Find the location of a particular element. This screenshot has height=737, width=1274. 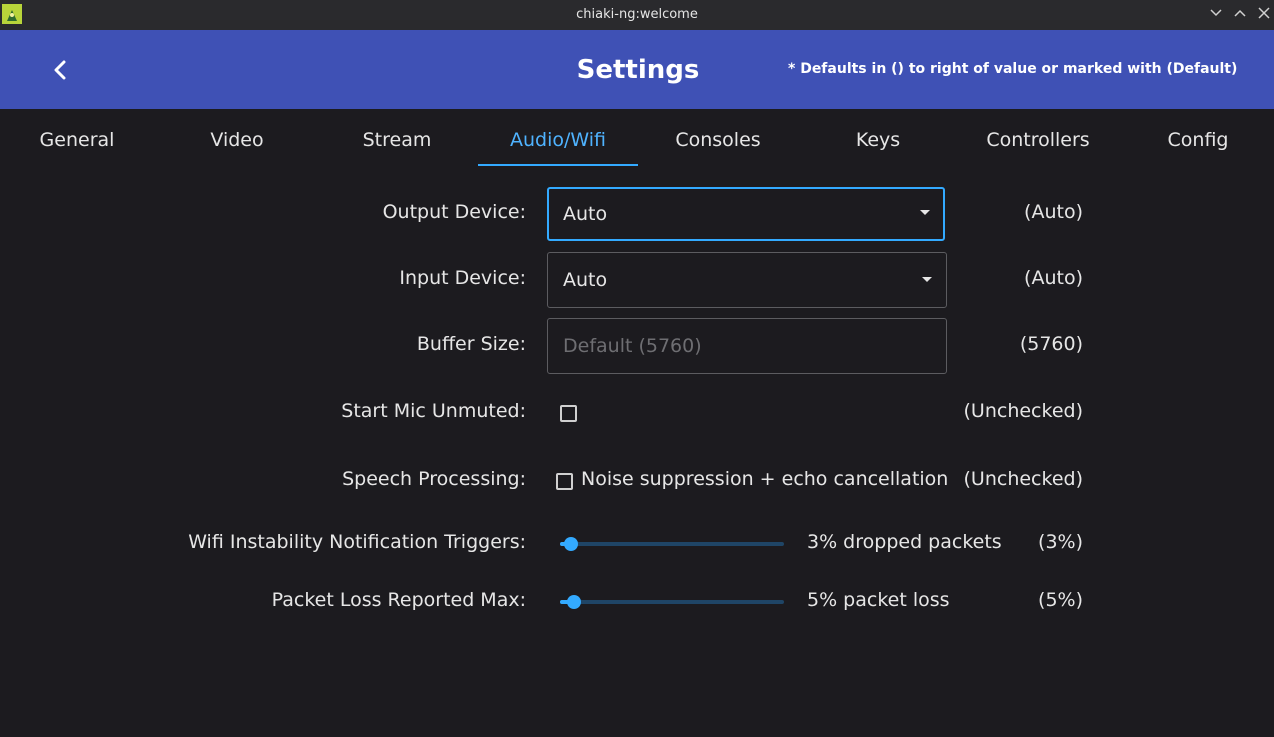

tab-consoles: Consoles is located at coordinates (718, 138).